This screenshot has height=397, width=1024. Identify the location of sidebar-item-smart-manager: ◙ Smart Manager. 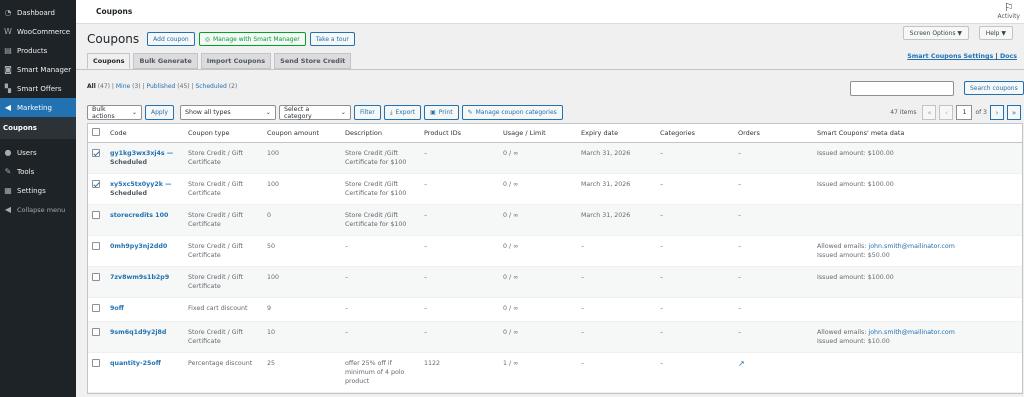
(38, 69).